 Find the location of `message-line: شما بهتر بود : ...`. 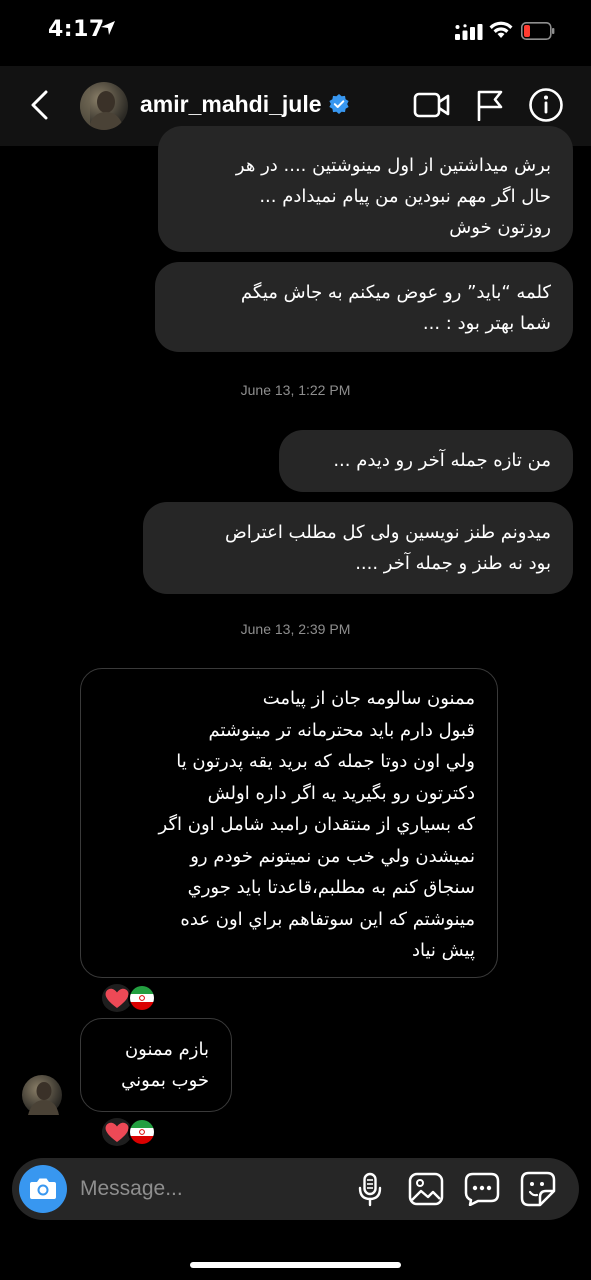

message-line: شما بهتر بود : ... is located at coordinates (486, 323).